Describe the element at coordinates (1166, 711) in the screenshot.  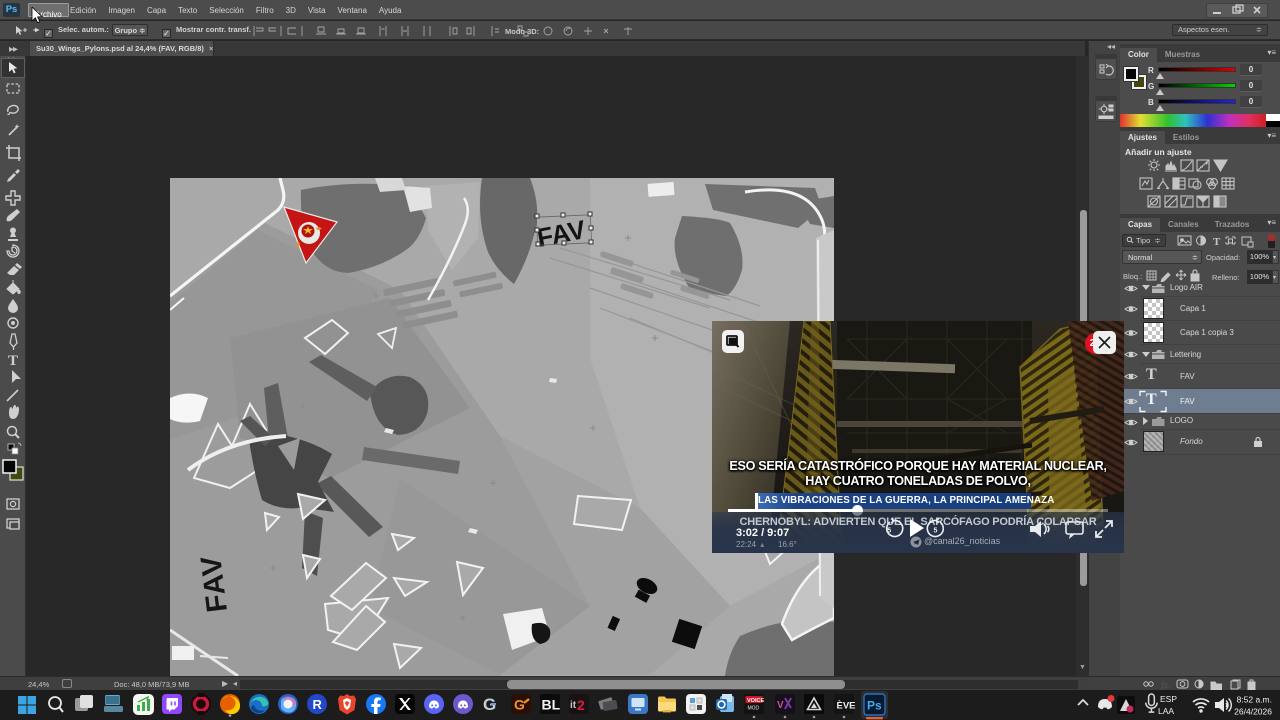
I see `svg-text: LAA` at that location.